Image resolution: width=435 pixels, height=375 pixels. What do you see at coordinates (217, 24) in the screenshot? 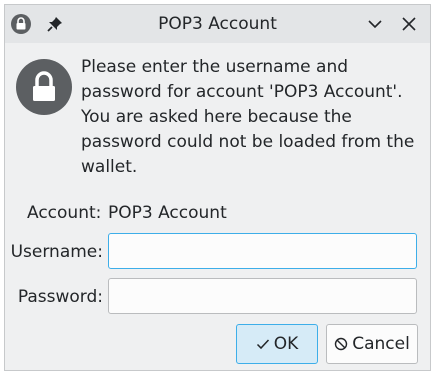
I see `titlebar: POP3 Account` at bounding box center [217, 24].